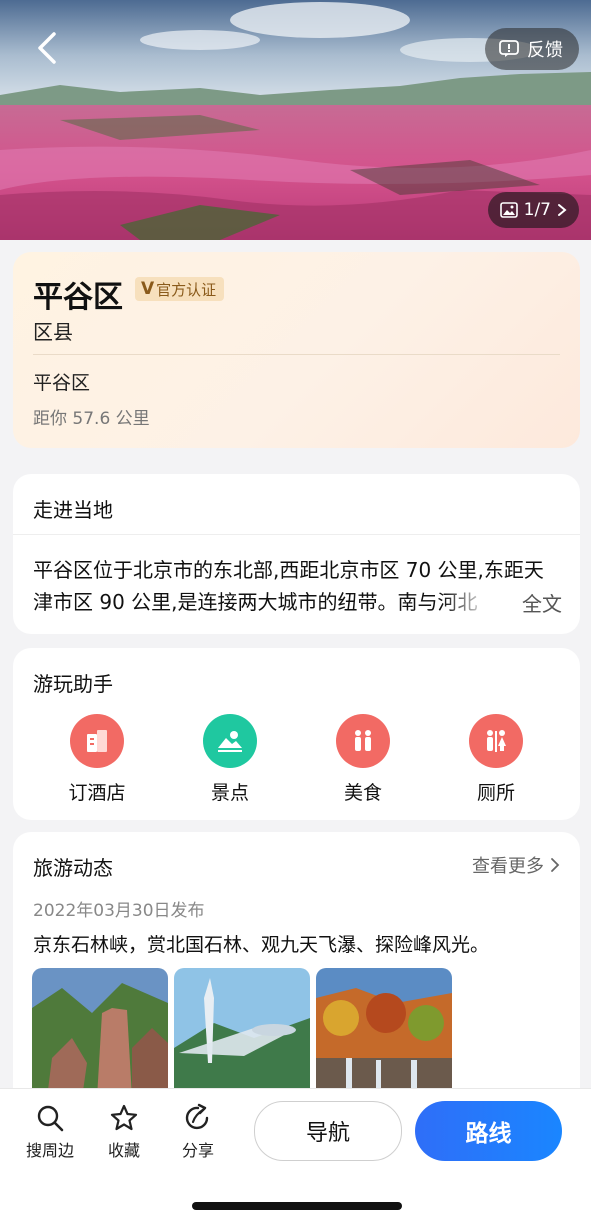 The width and height of the screenshot is (591, 1227). What do you see at coordinates (97, 741) in the screenshot?
I see `hotel-icon` at bounding box center [97, 741].